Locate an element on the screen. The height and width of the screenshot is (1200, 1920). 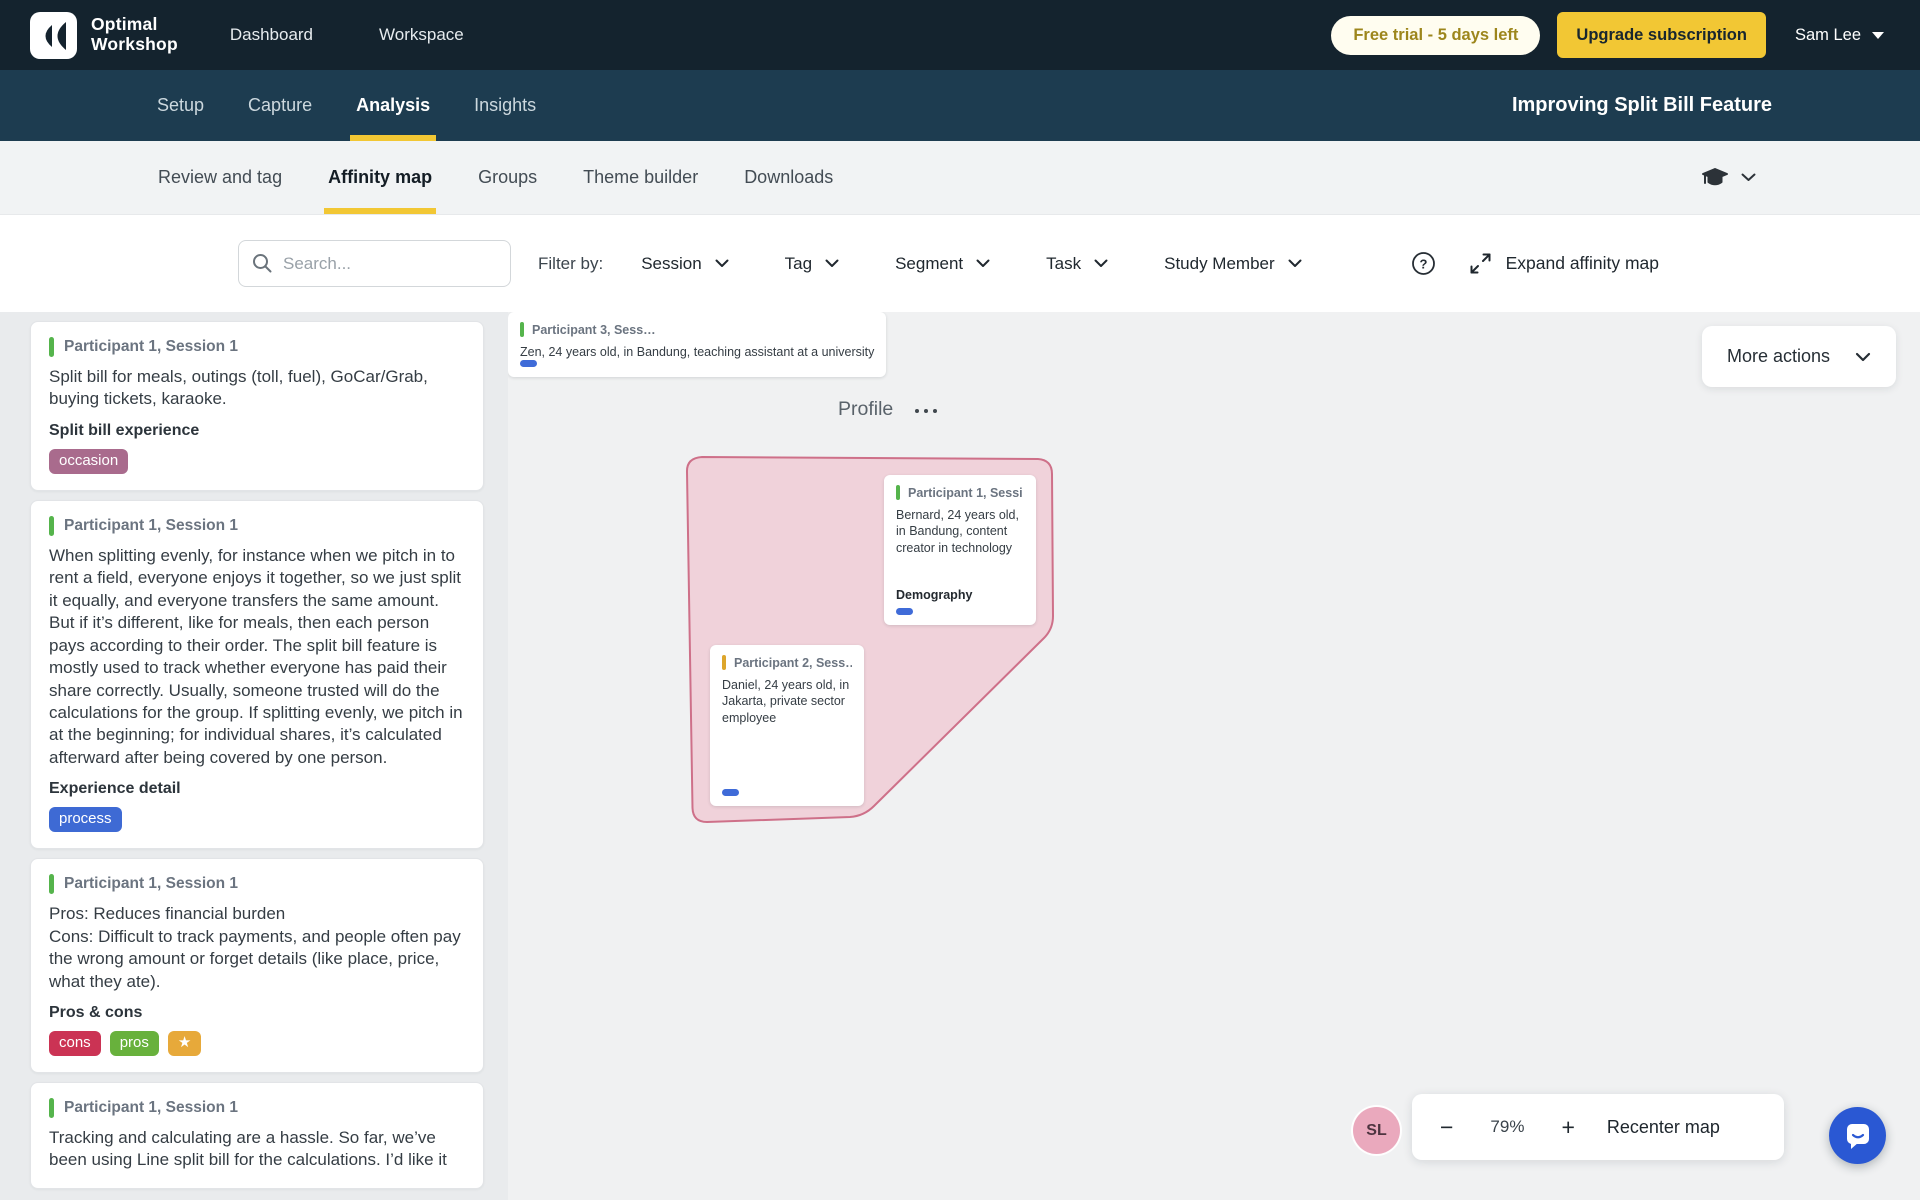
more-actions-button: More actions is located at coordinates (1799, 356).